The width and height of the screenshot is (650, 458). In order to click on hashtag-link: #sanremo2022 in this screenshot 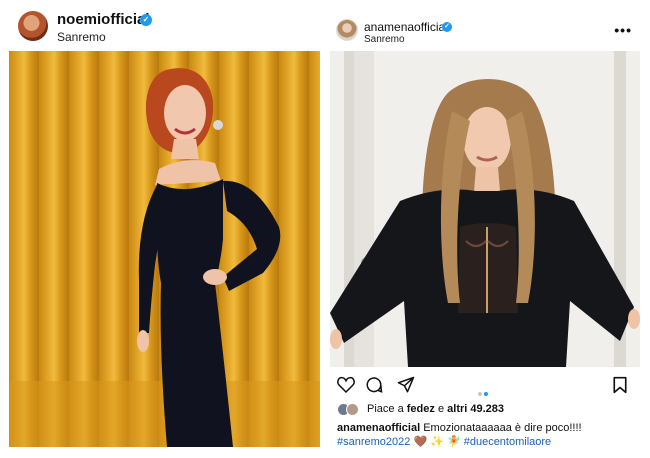, I will do `click(373, 442)`.